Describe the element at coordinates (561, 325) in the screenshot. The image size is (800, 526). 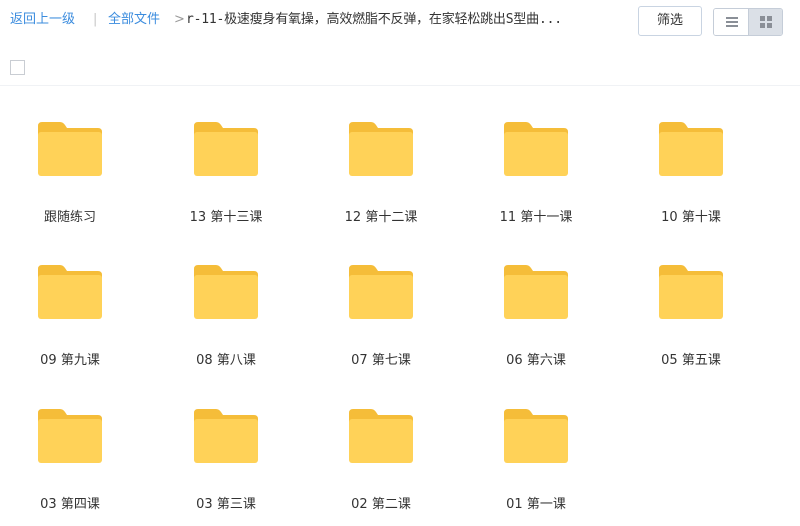
I see `folder-item: 06 第六课` at that location.